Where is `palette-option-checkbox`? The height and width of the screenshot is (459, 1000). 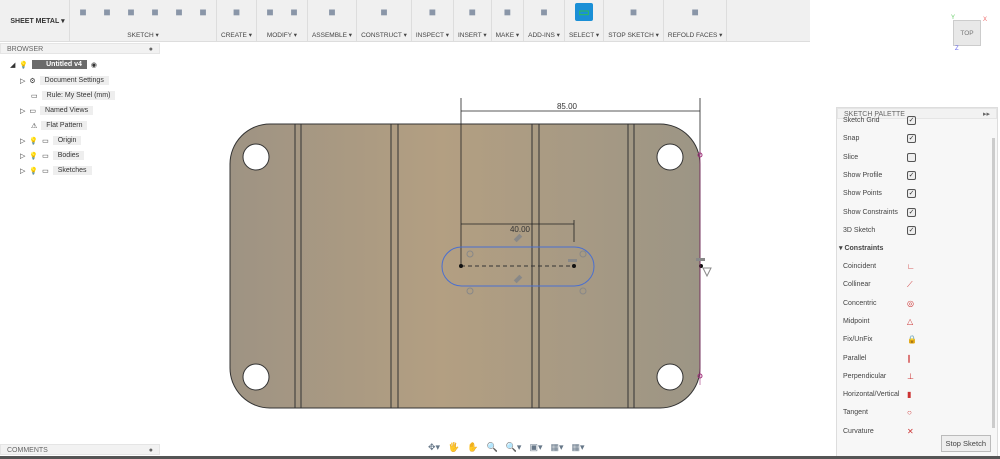
palette-option-checkbox is located at coordinates (911, 157).